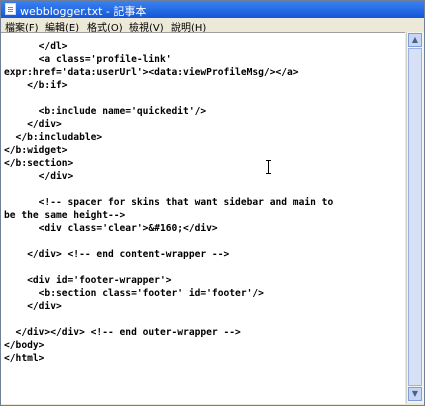 The image size is (425, 406). Describe the element at coordinates (10, 9) in the screenshot. I see `notepad-icon` at that location.